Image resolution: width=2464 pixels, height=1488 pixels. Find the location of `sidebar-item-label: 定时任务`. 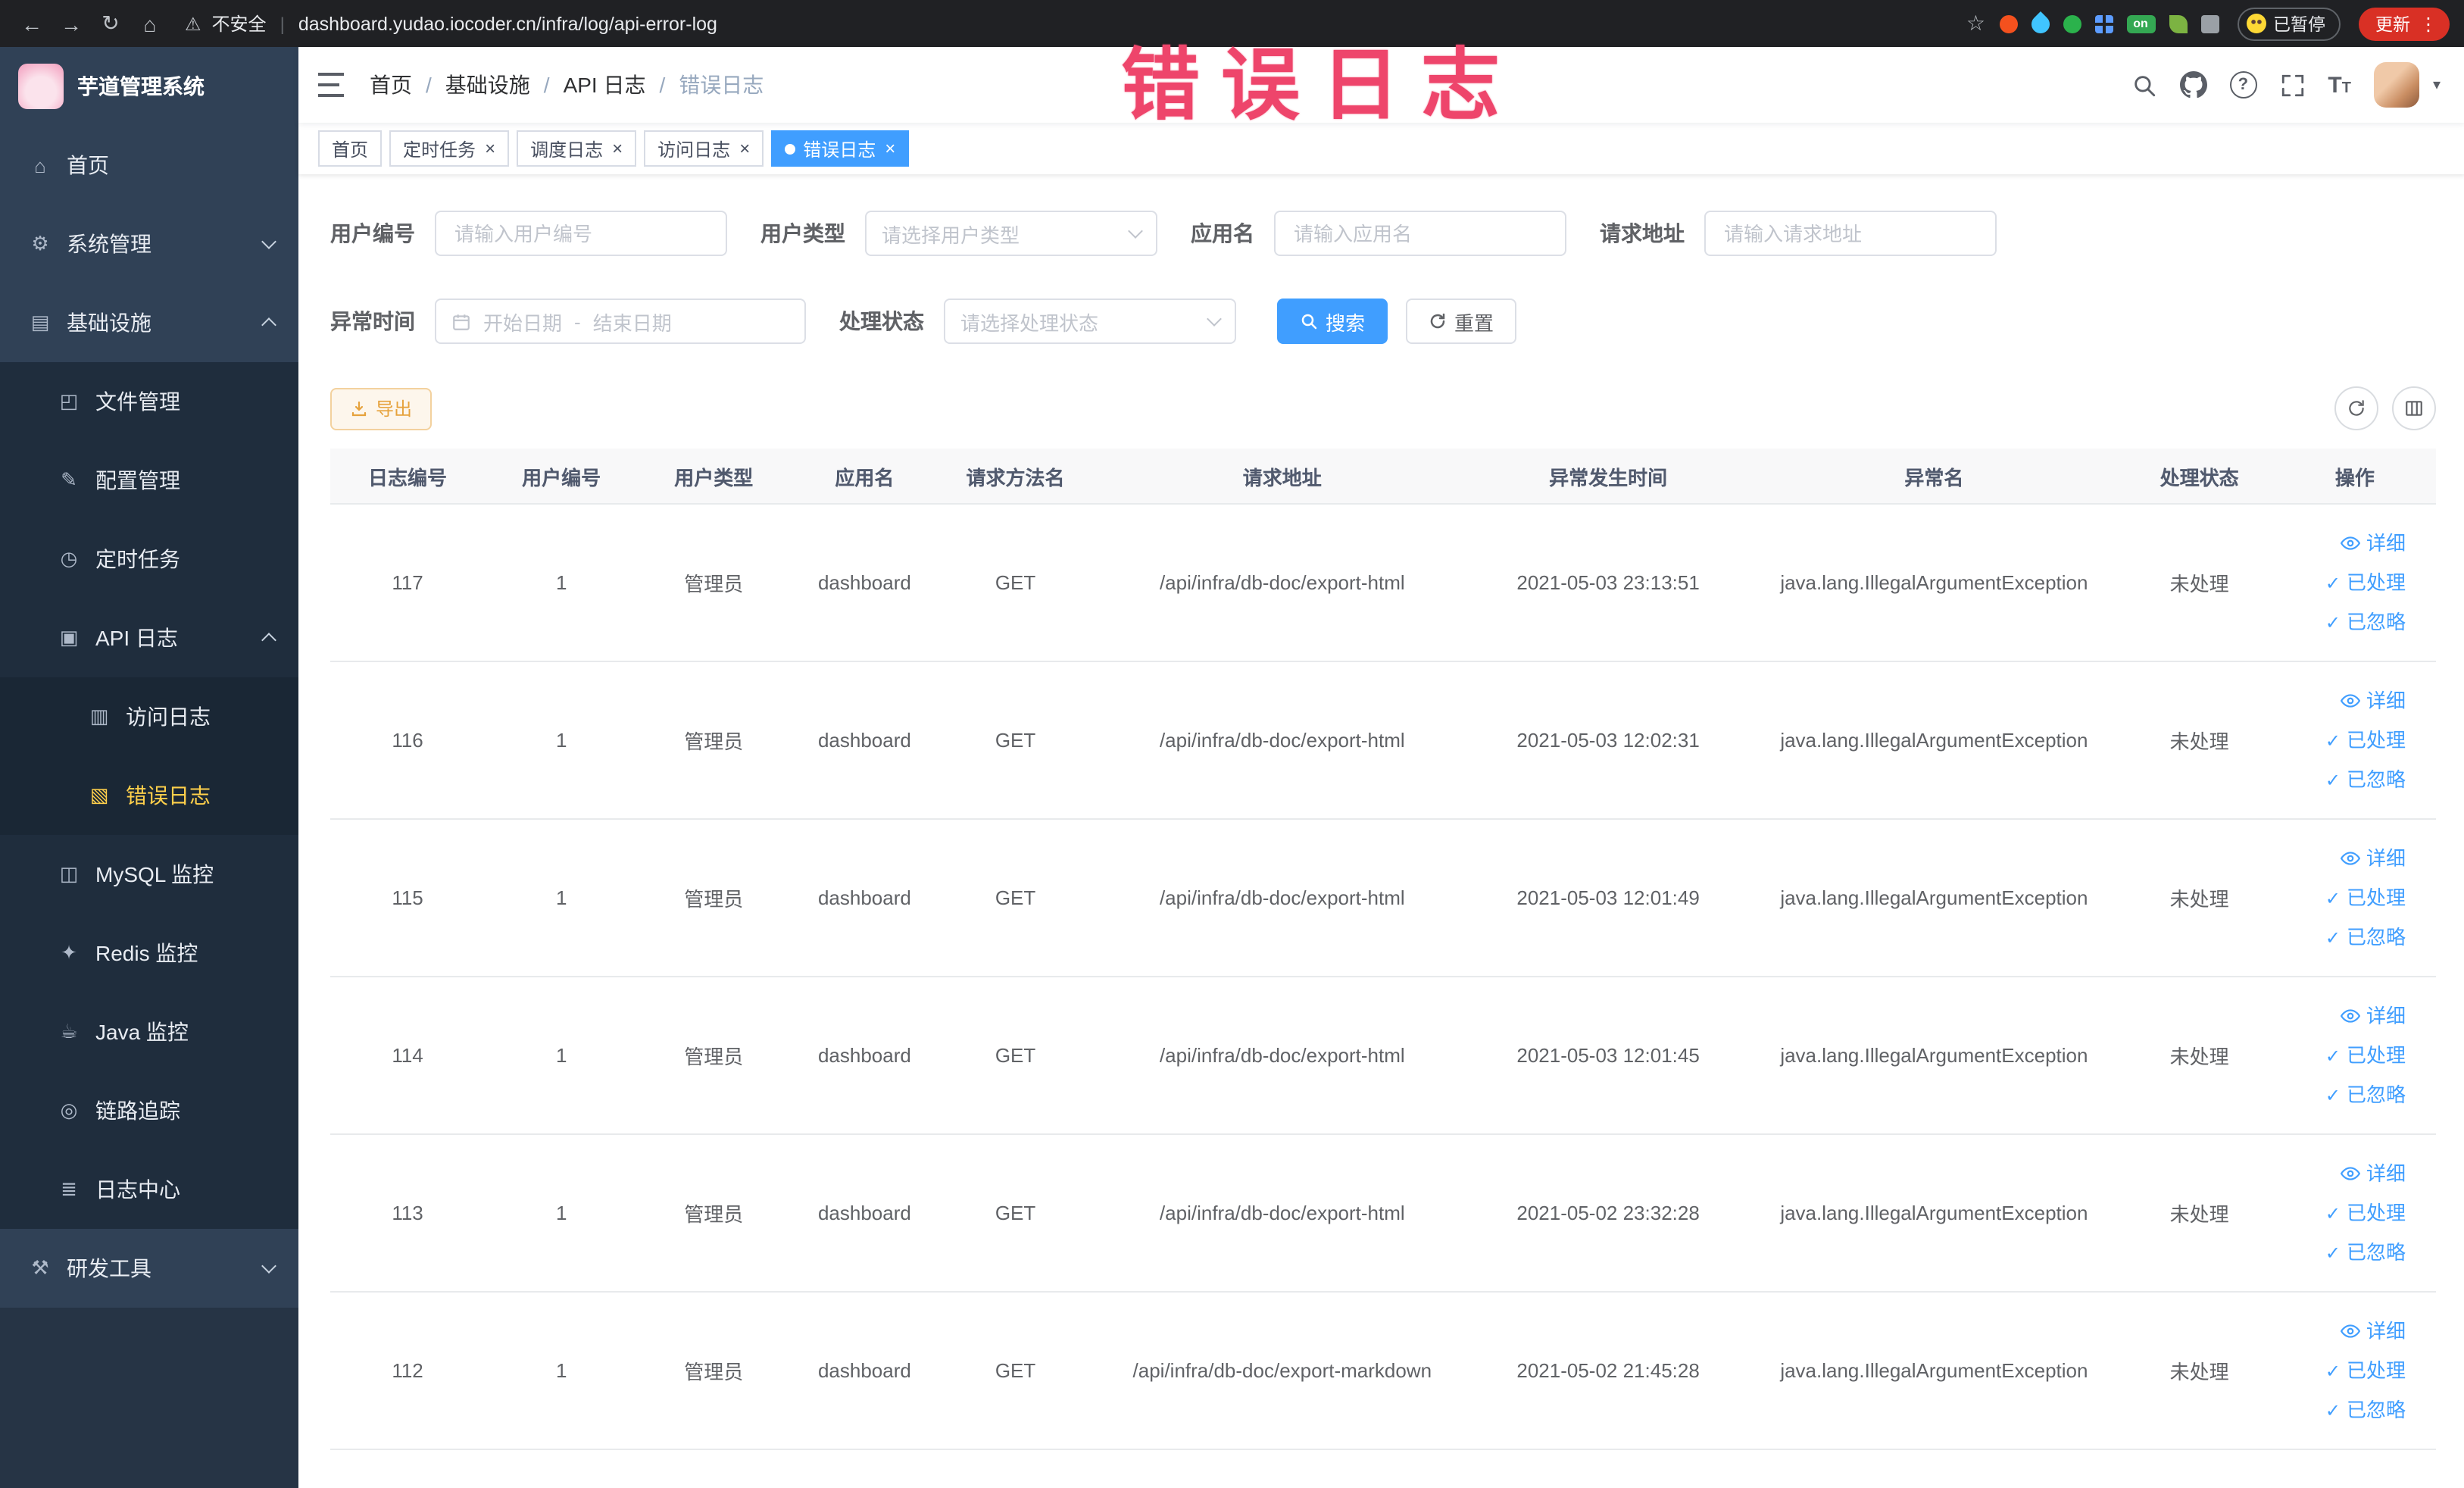

sidebar-item-label: 定时任务 is located at coordinates (137, 559).